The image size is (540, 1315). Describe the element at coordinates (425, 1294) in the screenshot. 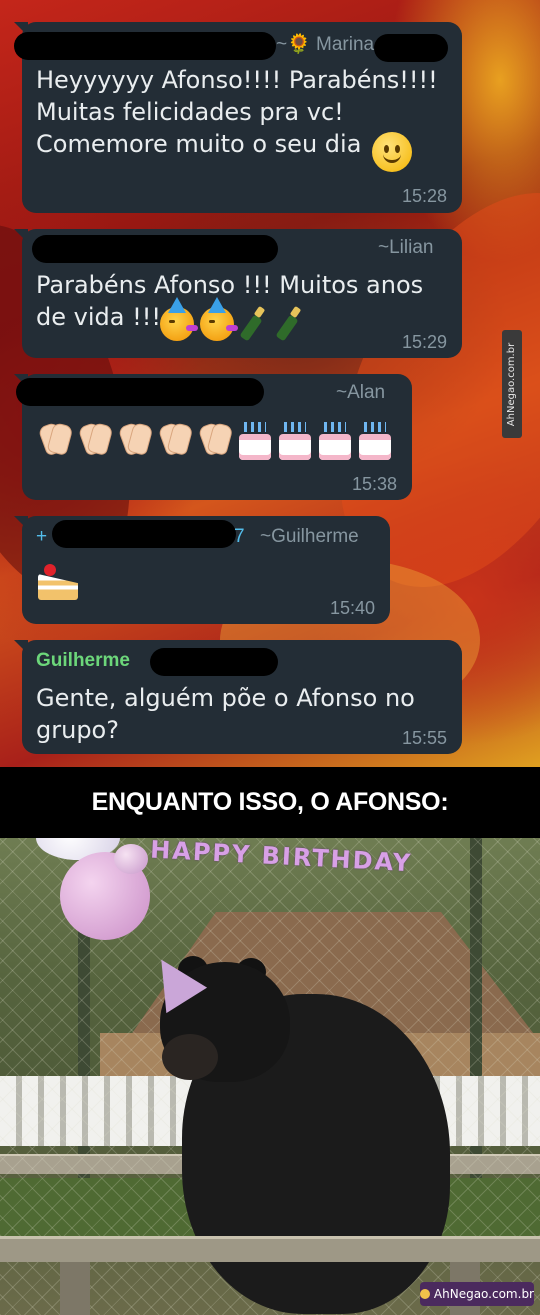

I see `watermark-logo-icon` at that location.